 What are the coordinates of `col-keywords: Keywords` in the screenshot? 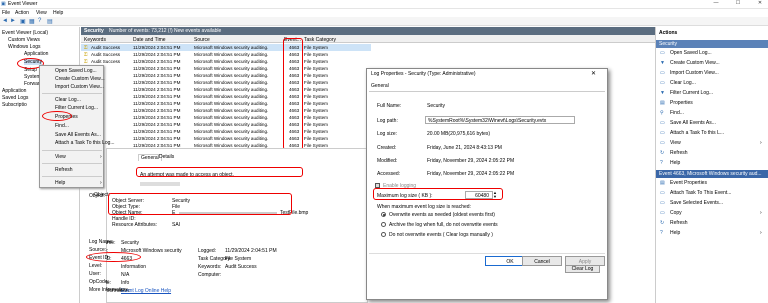 It's located at (95, 40).